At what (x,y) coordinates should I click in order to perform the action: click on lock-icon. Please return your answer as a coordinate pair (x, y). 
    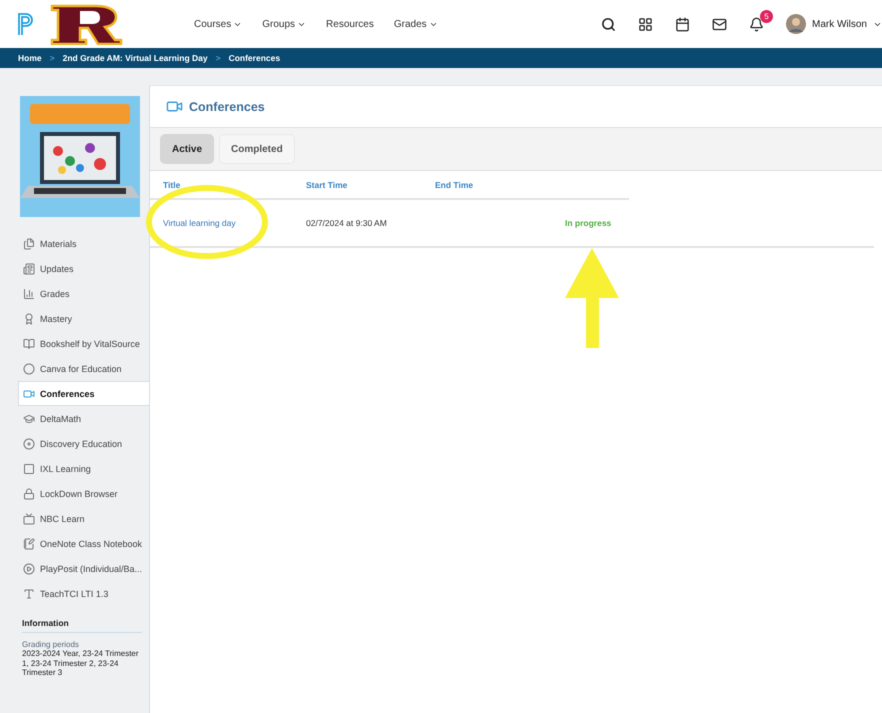
    Looking at the image, I should click on (29, 494).